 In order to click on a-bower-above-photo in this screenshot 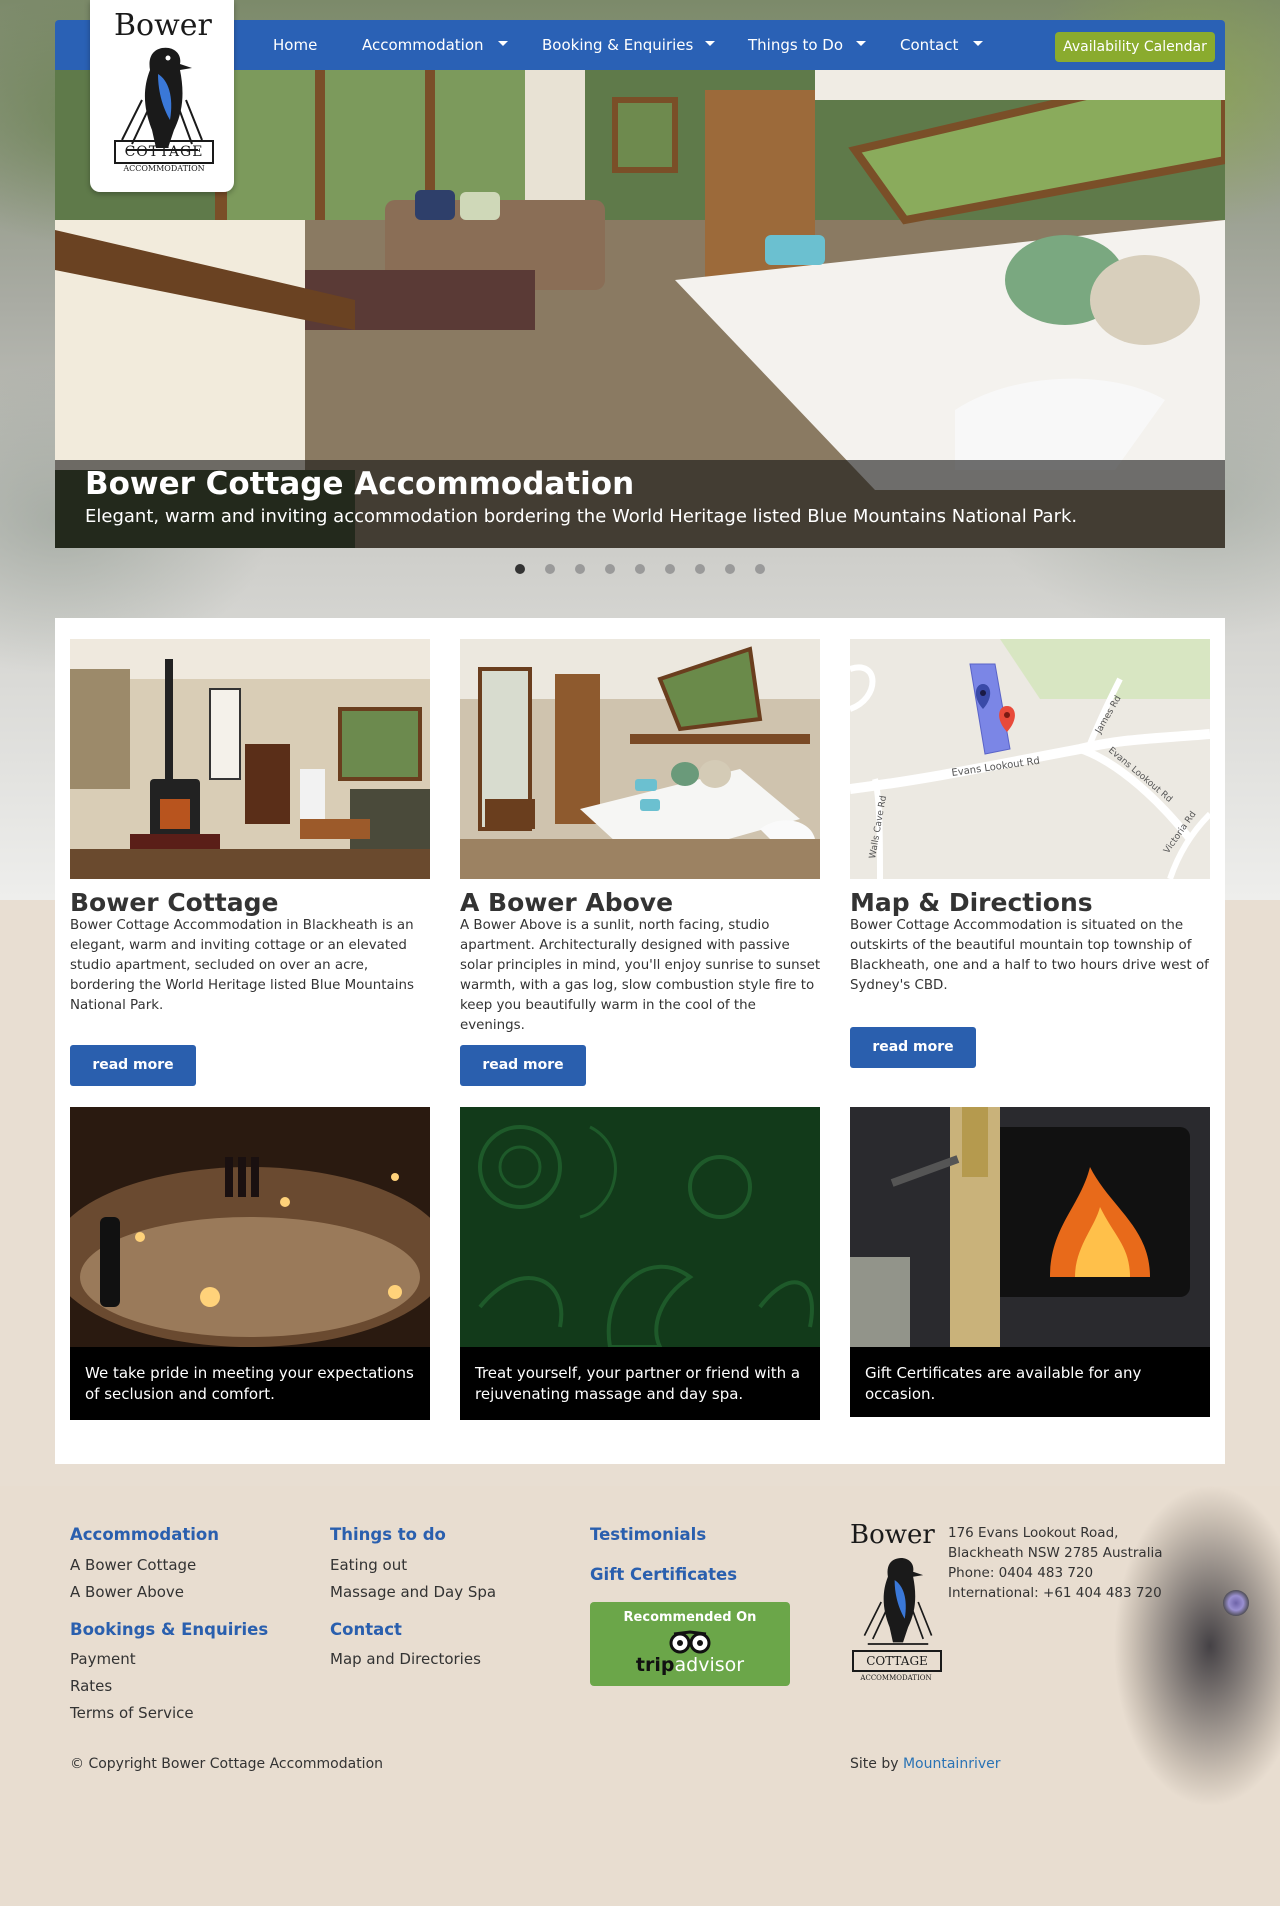, I will do `click(640, 759)`.